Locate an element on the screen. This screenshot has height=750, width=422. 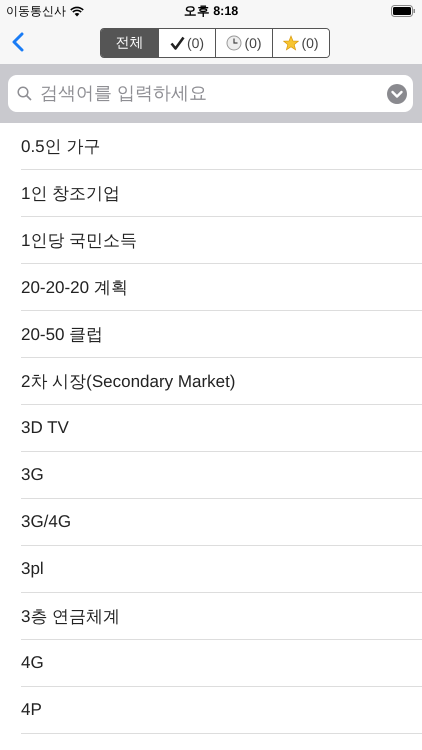
term-item: 3G is located at coordinates (32, 475).